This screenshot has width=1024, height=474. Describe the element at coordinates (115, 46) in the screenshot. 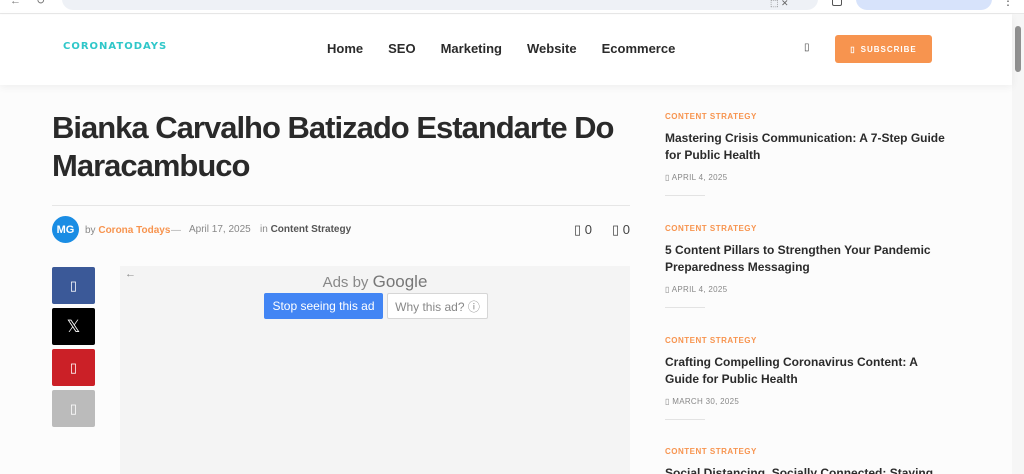

I see `site-logo: CORONATODAYS` at that location.